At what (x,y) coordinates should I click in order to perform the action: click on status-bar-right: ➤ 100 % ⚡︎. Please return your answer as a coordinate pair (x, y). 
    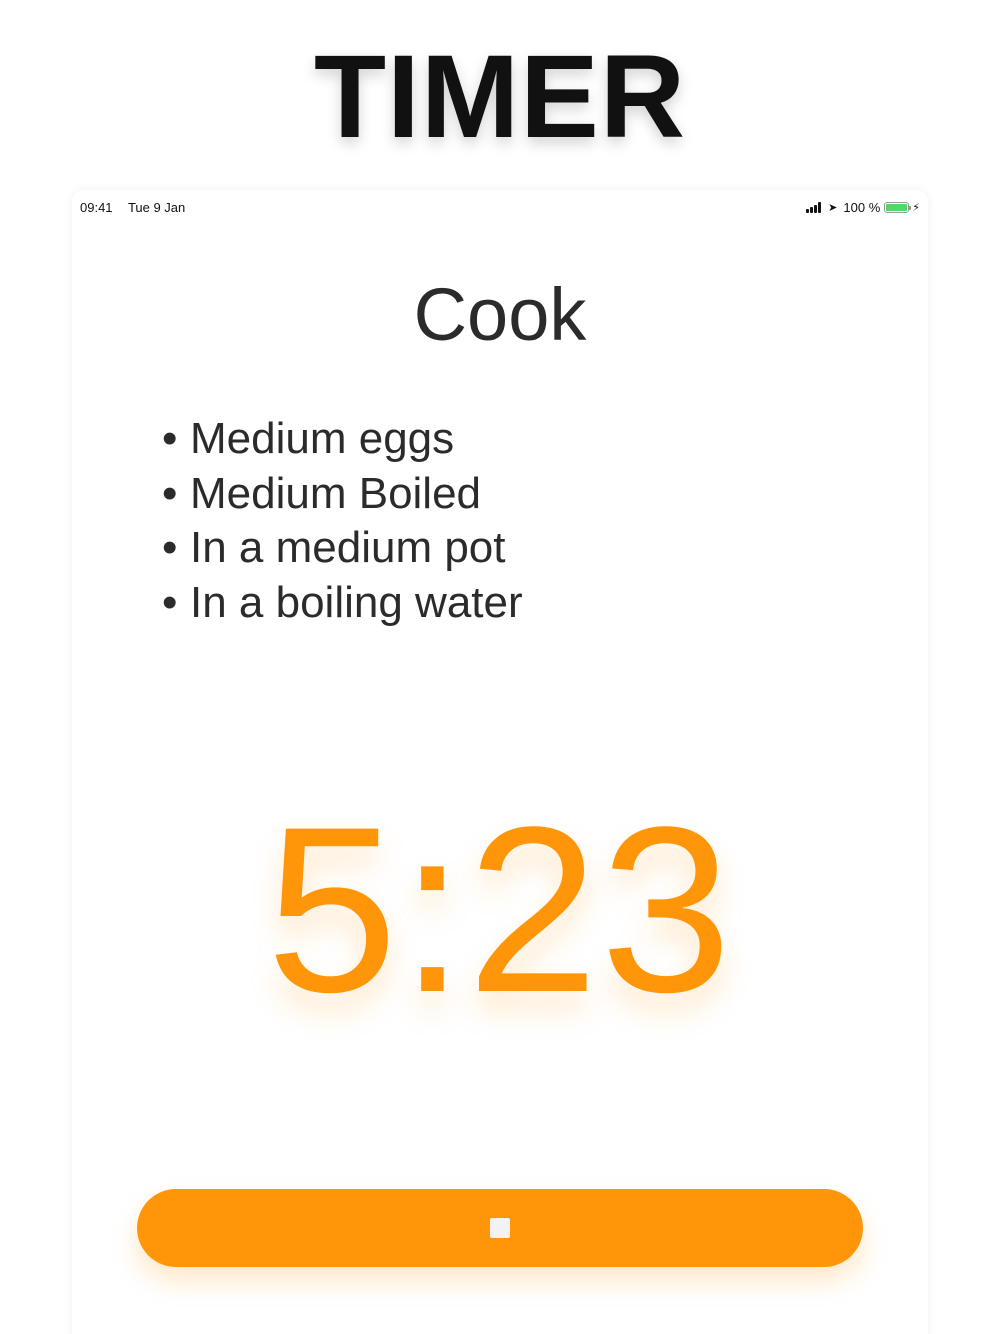
    Looking at the image, I should click on (863, 207).